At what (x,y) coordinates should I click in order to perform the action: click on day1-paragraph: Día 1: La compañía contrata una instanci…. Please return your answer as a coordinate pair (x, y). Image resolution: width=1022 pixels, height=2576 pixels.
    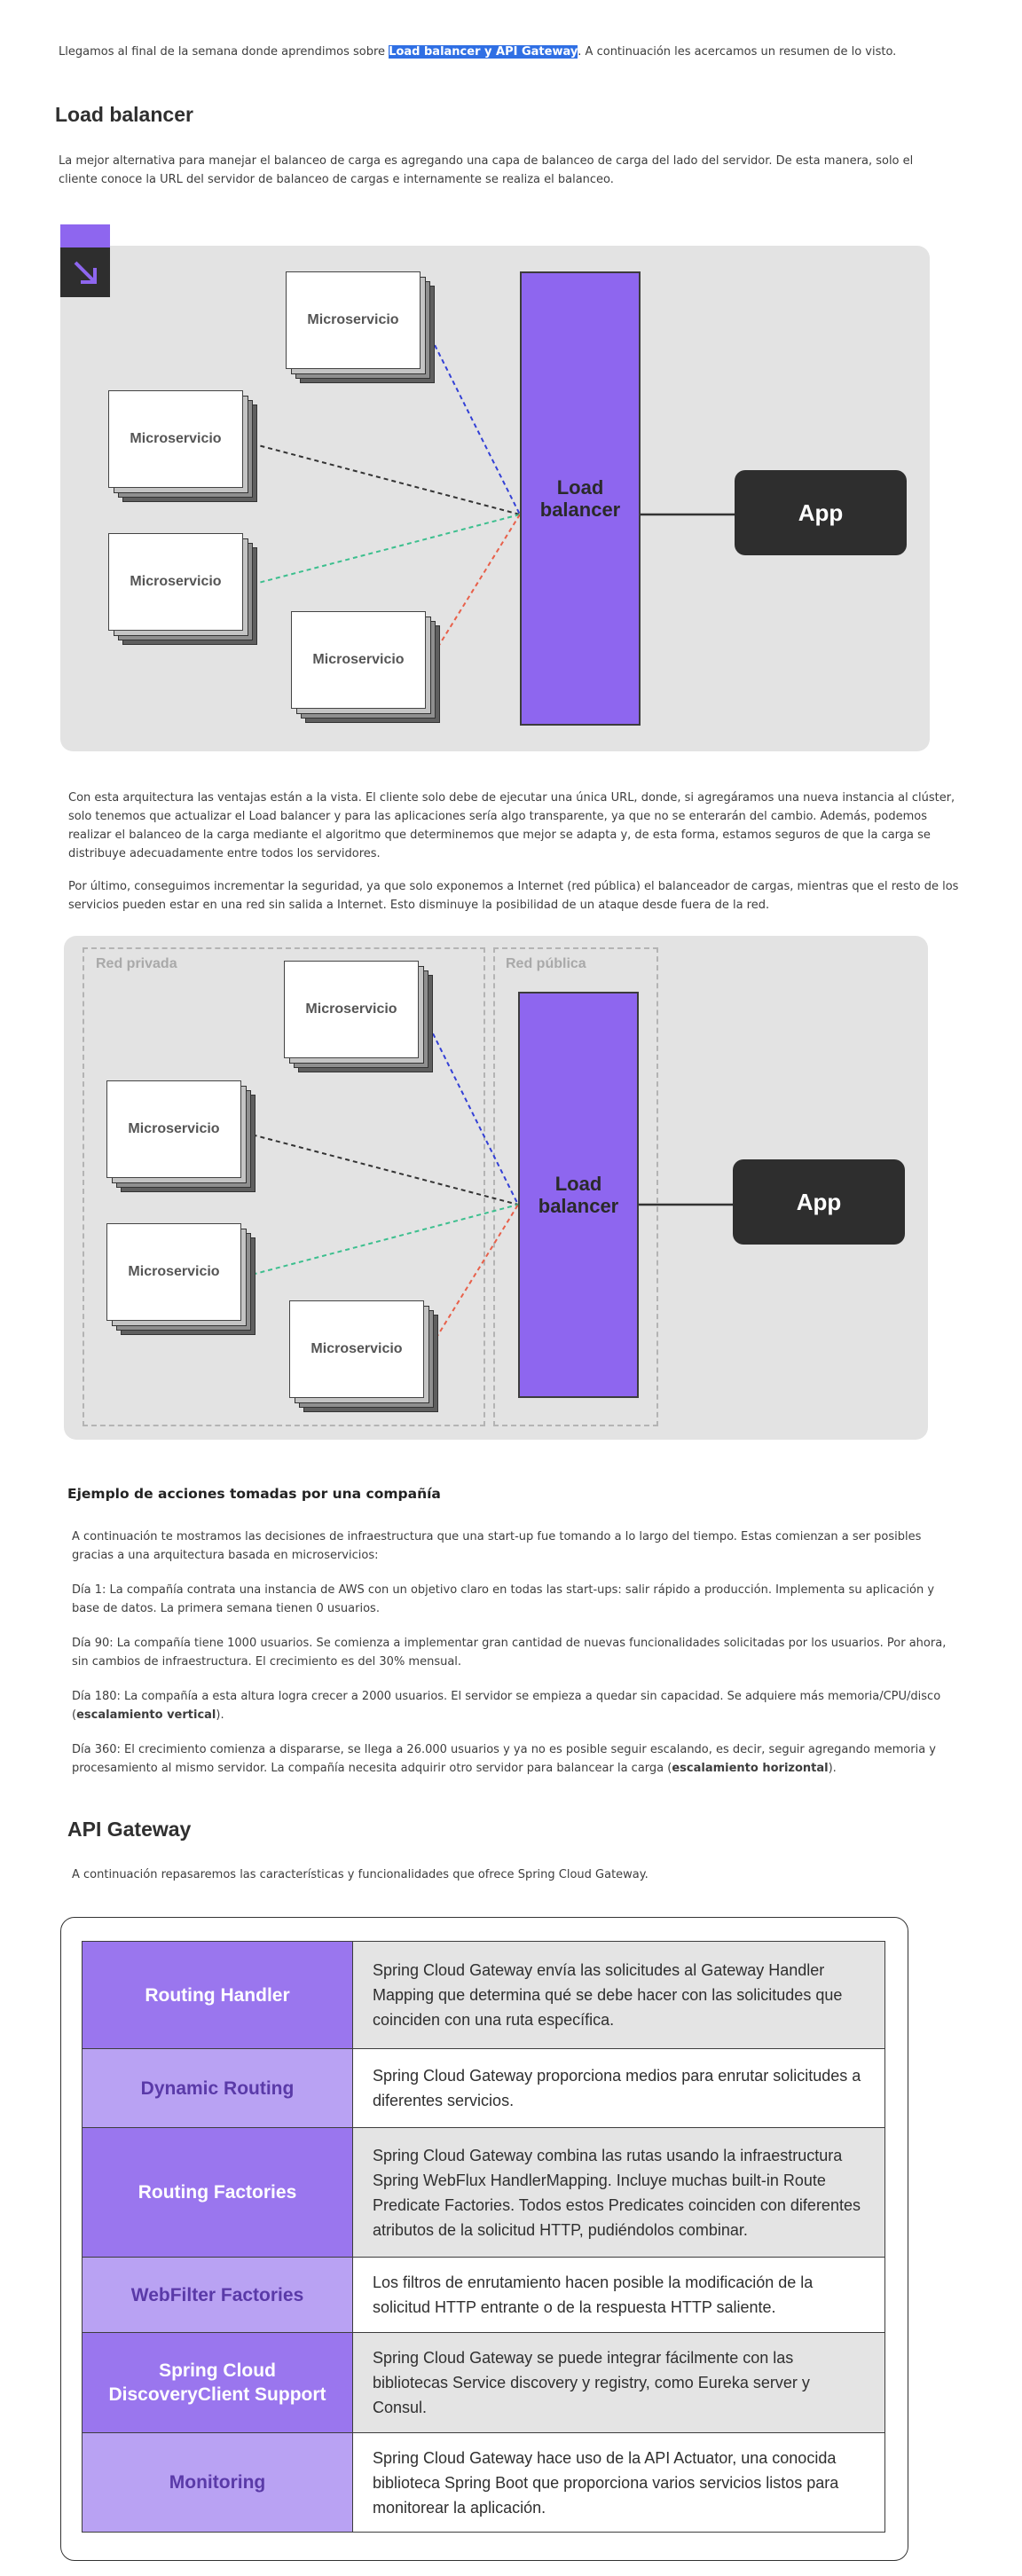
    Looking at the image, I should click on (503, 1599).